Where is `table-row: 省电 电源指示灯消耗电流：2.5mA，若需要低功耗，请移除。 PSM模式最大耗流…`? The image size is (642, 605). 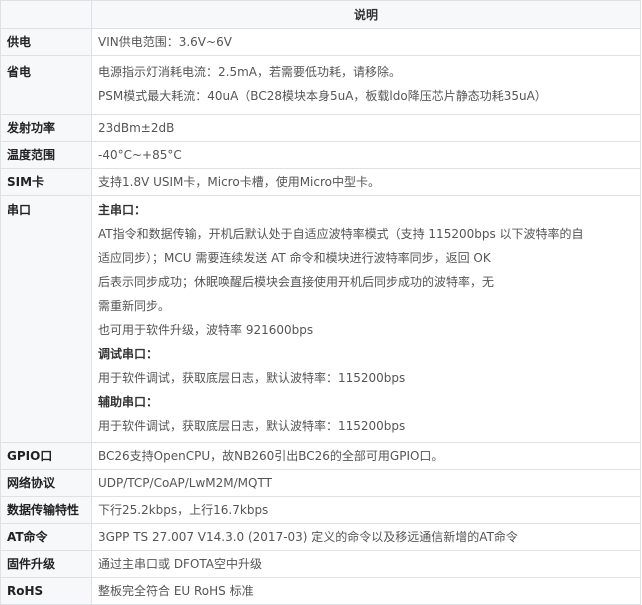 table-row: 省电 电源指示灯消耗电流：2.5mA，若需要低功耗，请移除。 PSM模式最大耗流… is located at coordinates (320, 85).